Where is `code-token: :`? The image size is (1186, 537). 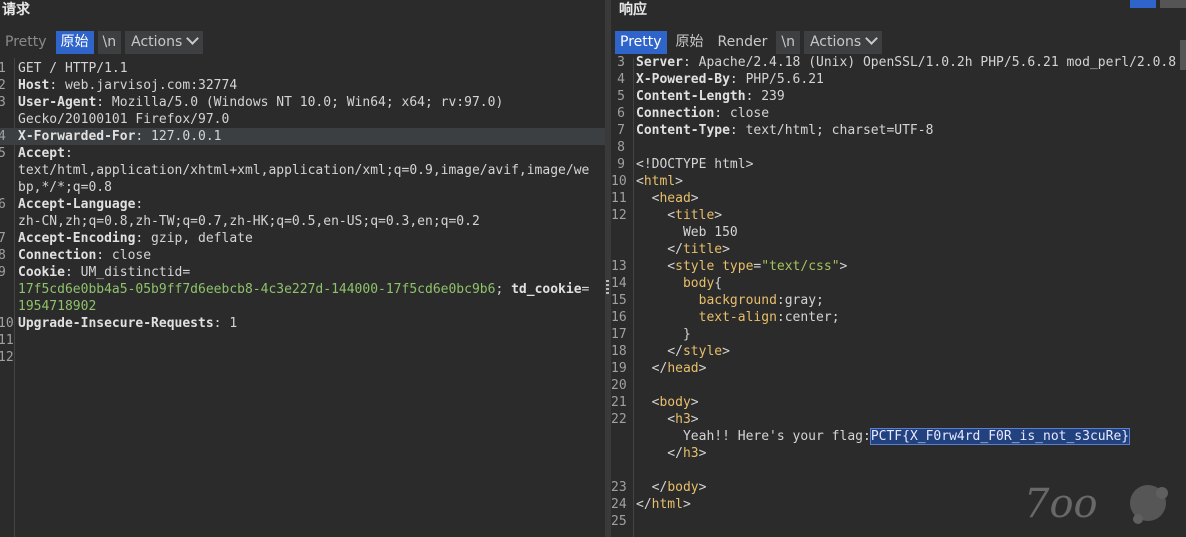
code-token: : is located at coordinates (139, 204).